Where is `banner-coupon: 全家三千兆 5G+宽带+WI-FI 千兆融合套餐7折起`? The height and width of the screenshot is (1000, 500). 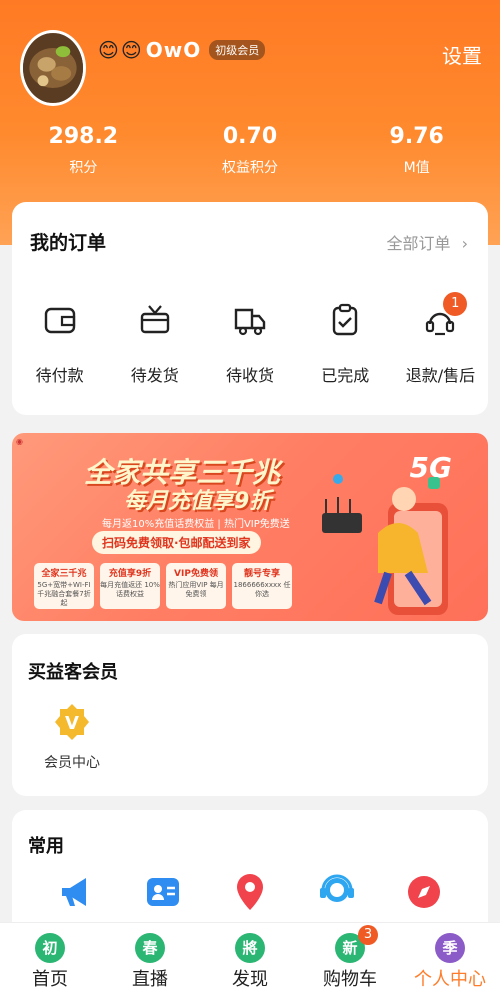
banner-coupon: 全家三千兆 5G+宽带+WI-FI 千兆融合套餐7折起 is located at coordinates (64, 586).